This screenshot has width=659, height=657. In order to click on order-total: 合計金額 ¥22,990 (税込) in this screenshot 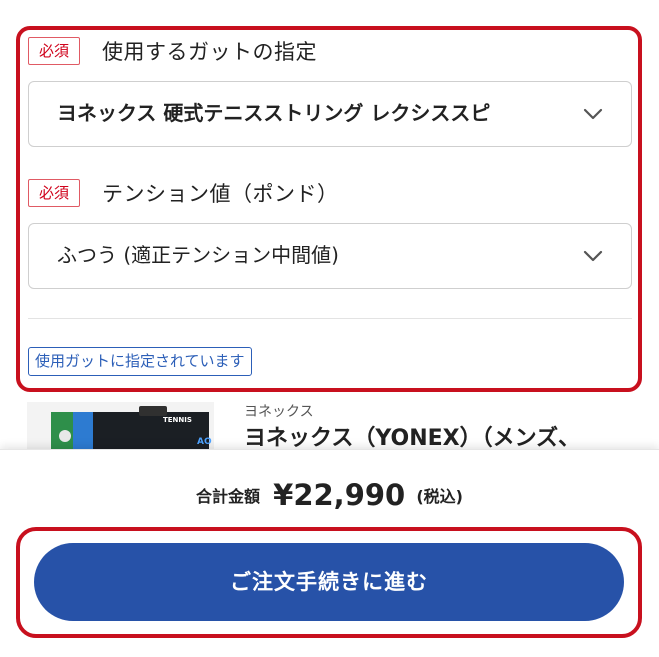, I will do `click(329, 495)`.